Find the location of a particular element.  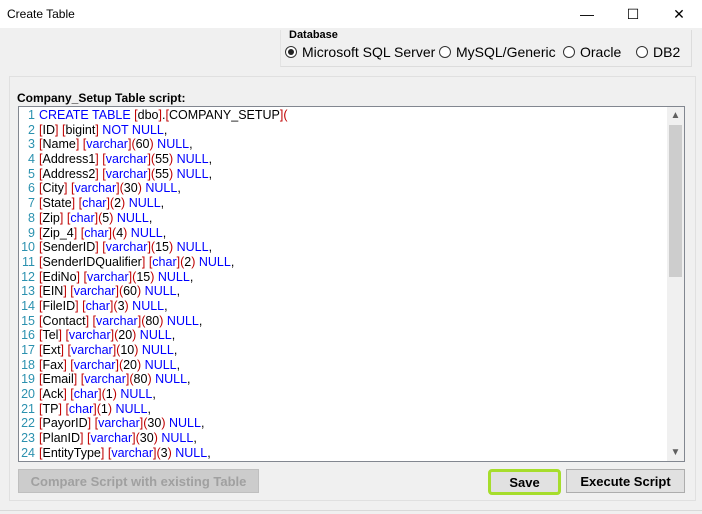

line-number: 20 is located at coordinates (28, 394).